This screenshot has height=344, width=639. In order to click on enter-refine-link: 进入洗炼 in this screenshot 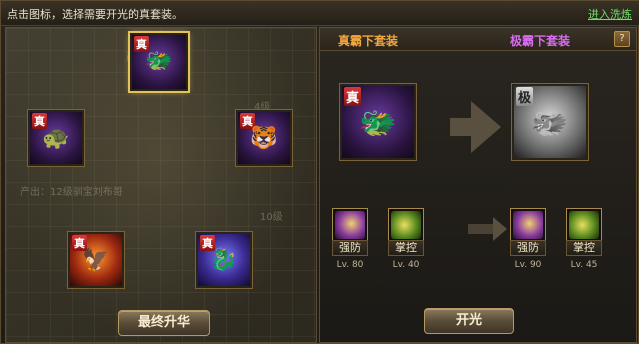, I will do `click(610, 14)`.